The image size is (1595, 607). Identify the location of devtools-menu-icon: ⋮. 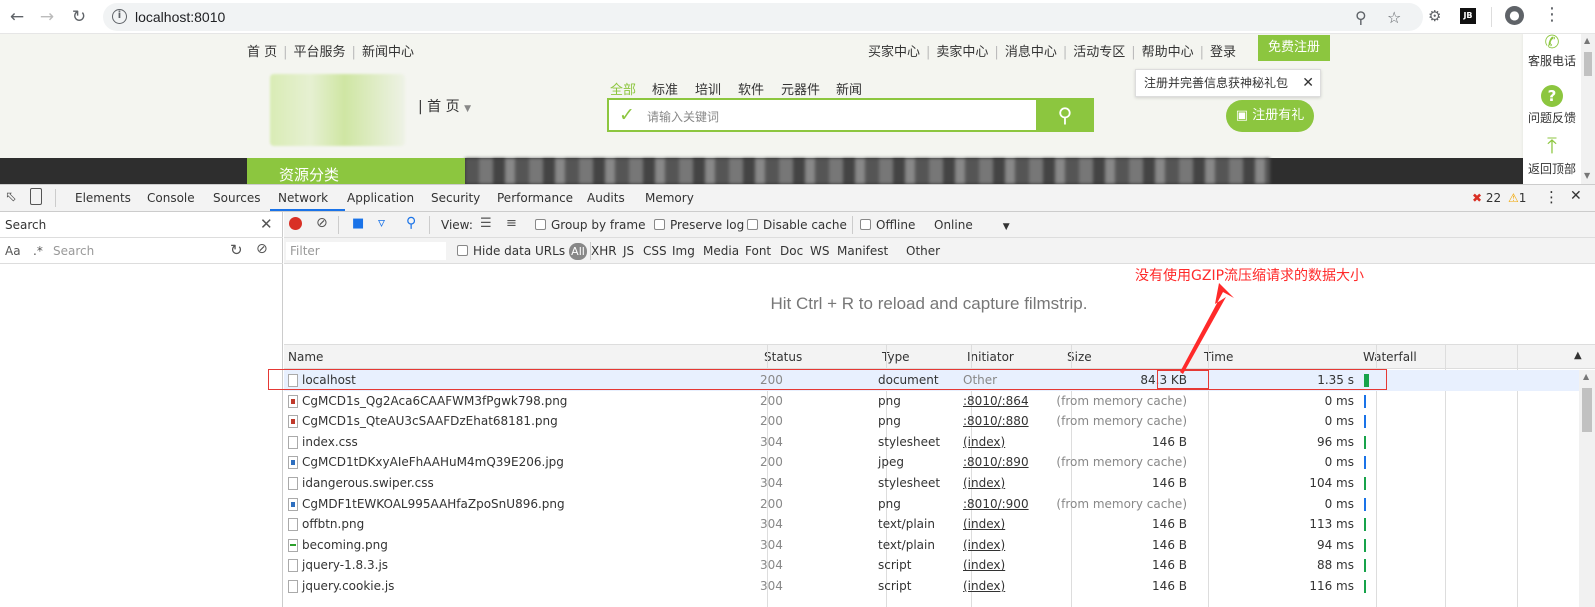
(1551, 197).